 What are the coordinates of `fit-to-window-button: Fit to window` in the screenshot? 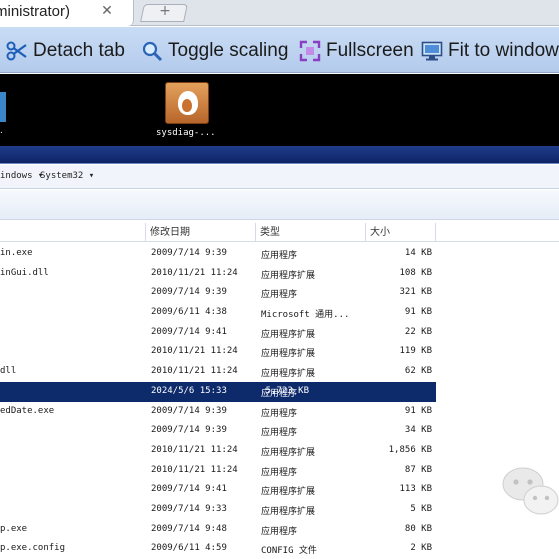 It's located at (490, 51).